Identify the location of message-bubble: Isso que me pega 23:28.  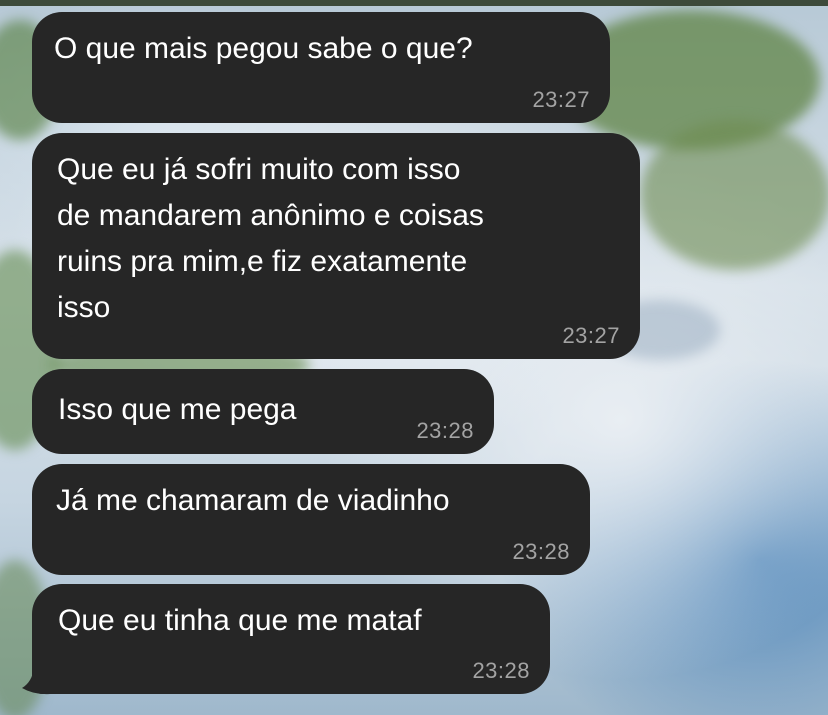
(263, 411).